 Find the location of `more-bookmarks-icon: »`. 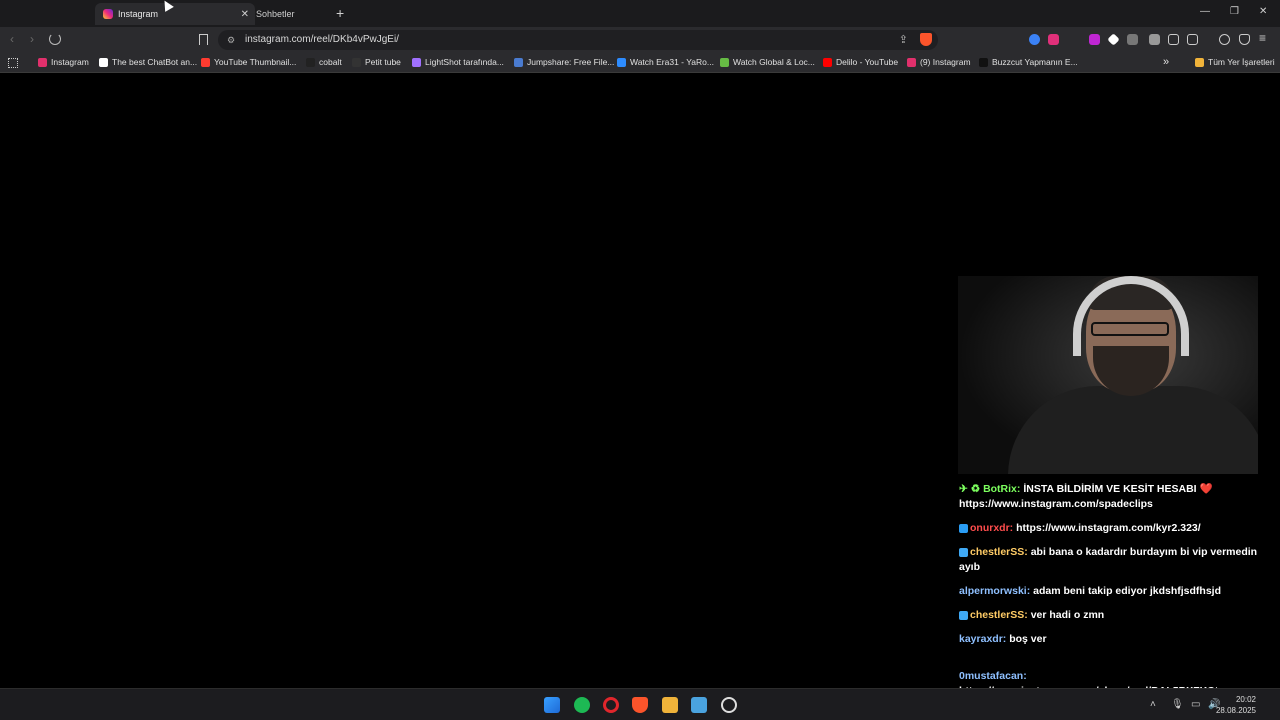

more-bookmarks-icon: » is located at coordinates (1166, 62).